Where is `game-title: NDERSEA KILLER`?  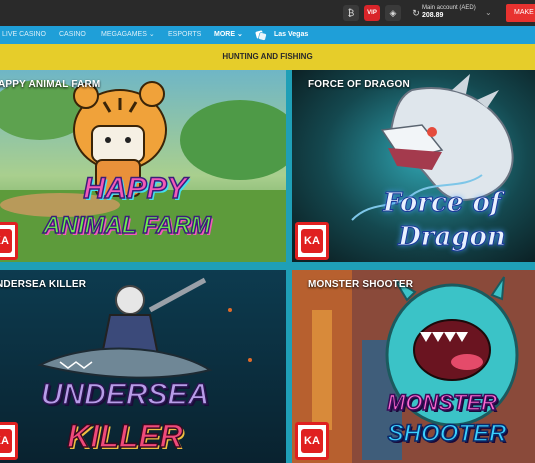 game-title: NDERSEA KILLER is located at coordinates (43, 284).